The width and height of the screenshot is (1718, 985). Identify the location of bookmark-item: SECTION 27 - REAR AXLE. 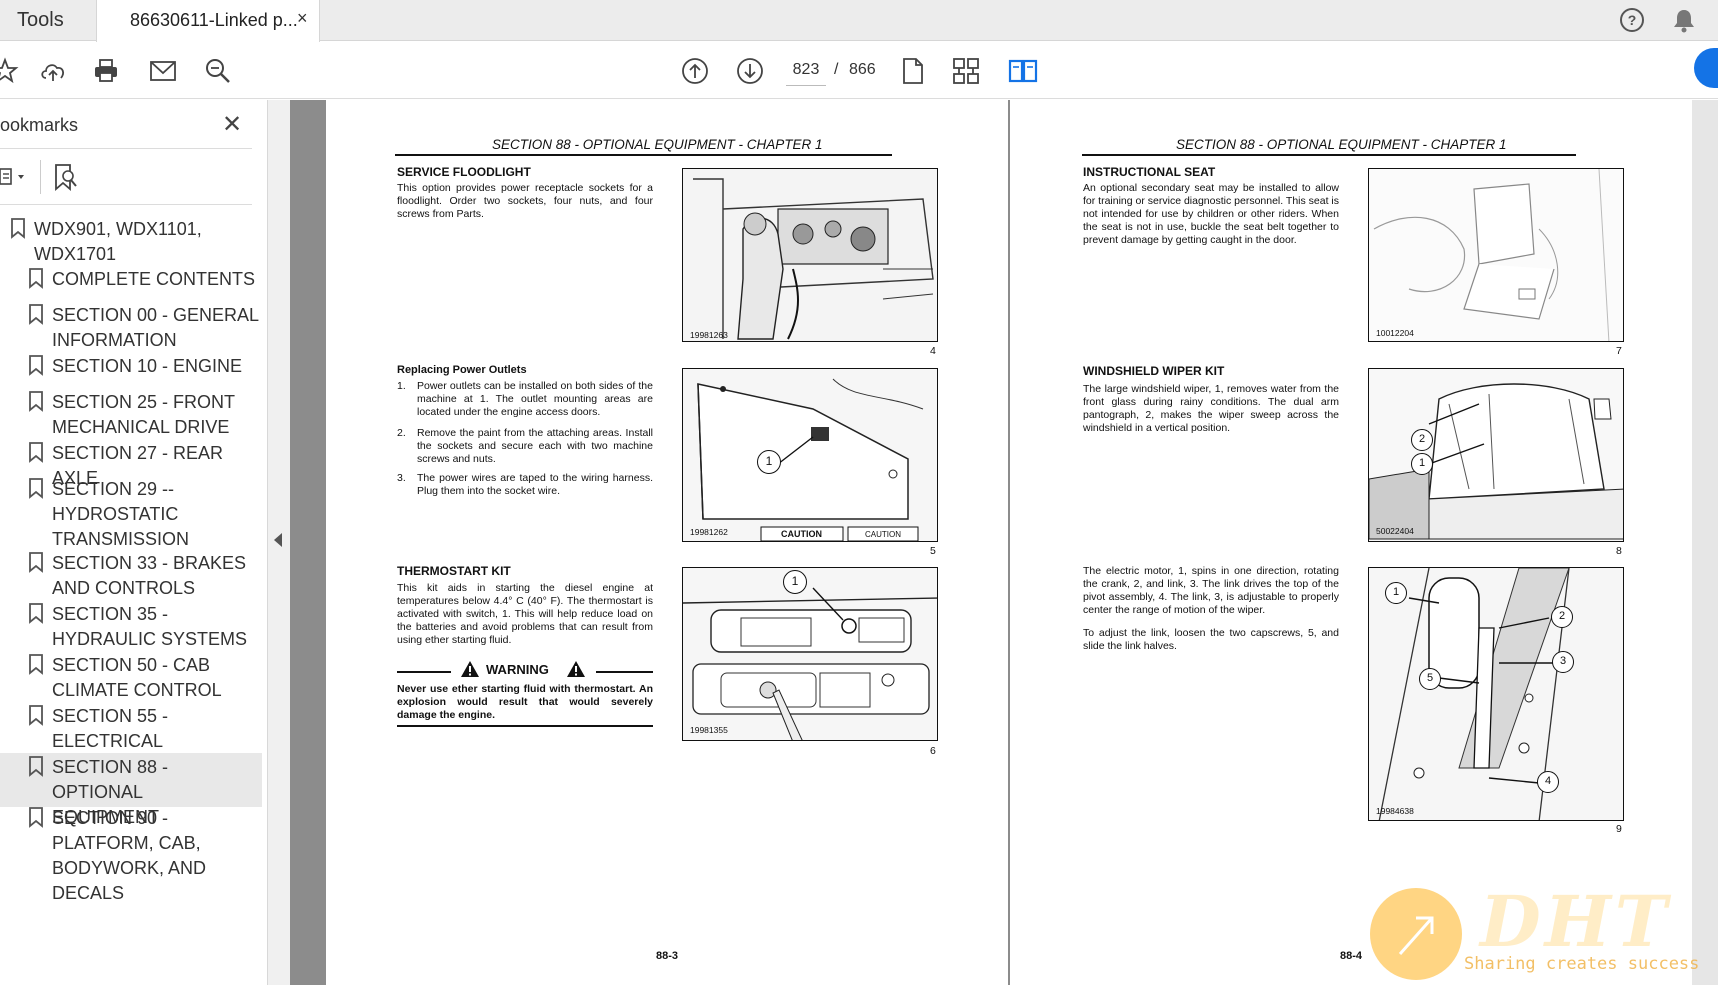
(131, 463).